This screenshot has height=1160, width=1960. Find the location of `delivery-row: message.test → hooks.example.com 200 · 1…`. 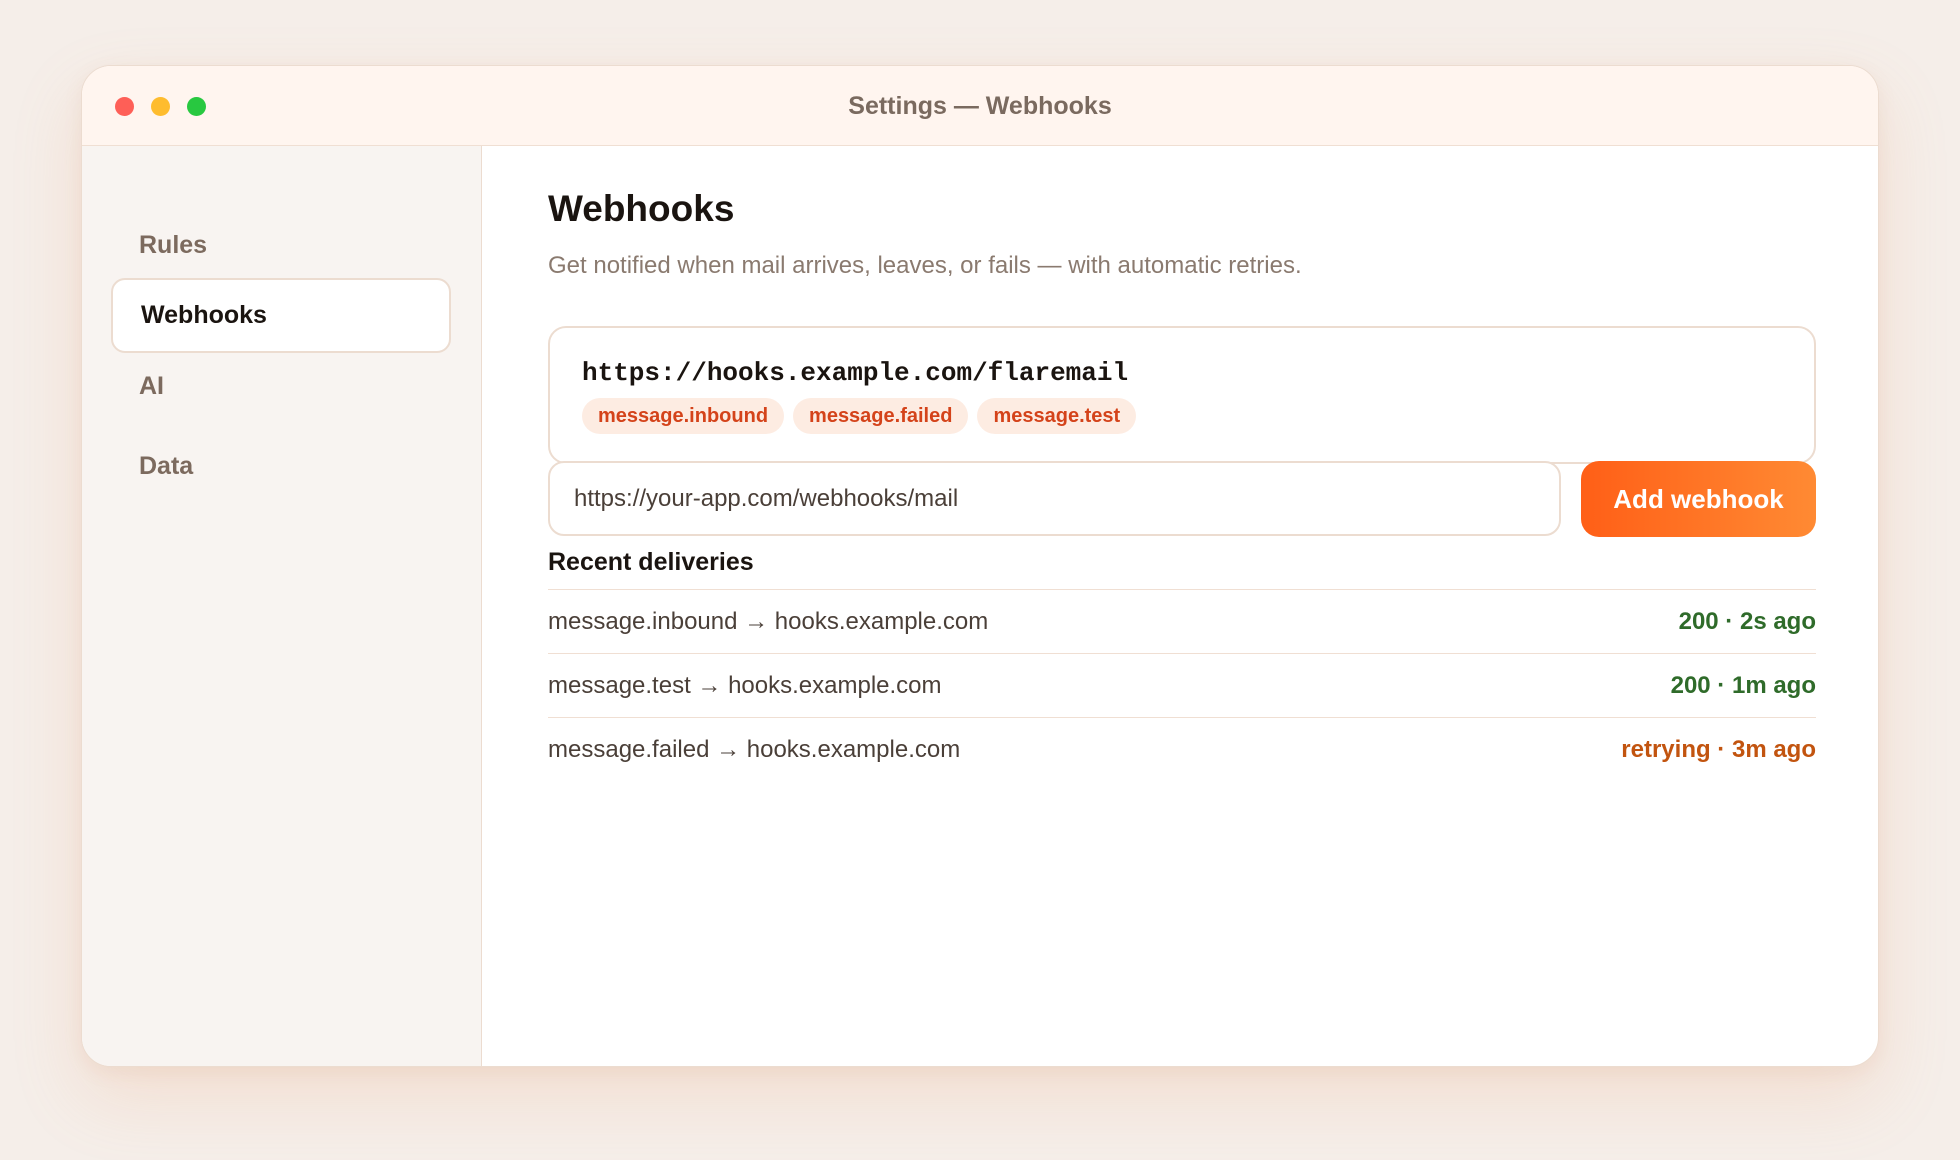

delivery-row: message.test → hooks.example.com 200 · 1… is located at coordinates (1182, 685).